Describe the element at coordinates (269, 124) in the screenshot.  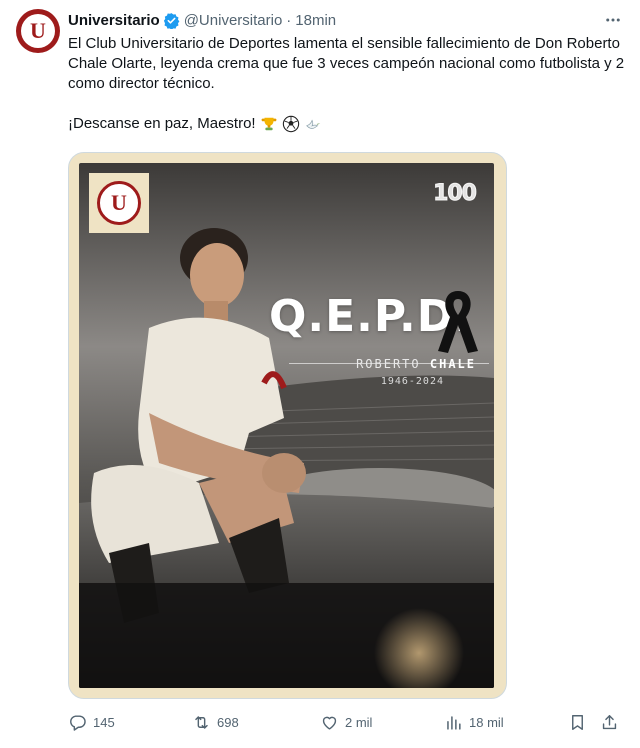
I see `trophy-emoji` at that location.